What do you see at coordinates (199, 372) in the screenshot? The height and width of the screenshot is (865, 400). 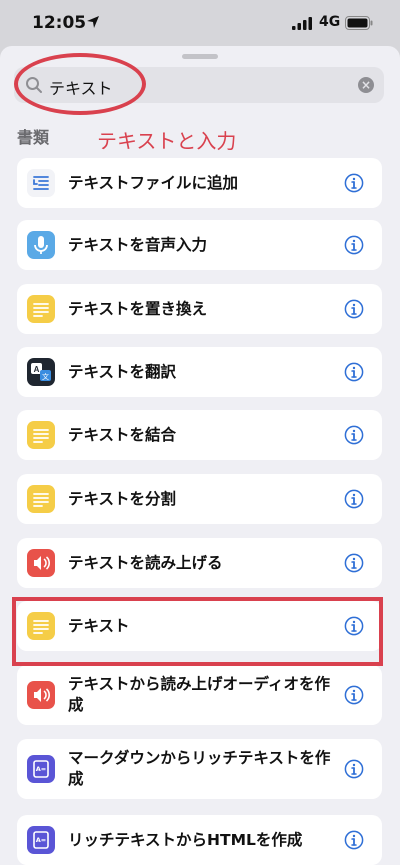 I see `action-row: A 文テキストを翻訳` at bounding box center [199, 372].